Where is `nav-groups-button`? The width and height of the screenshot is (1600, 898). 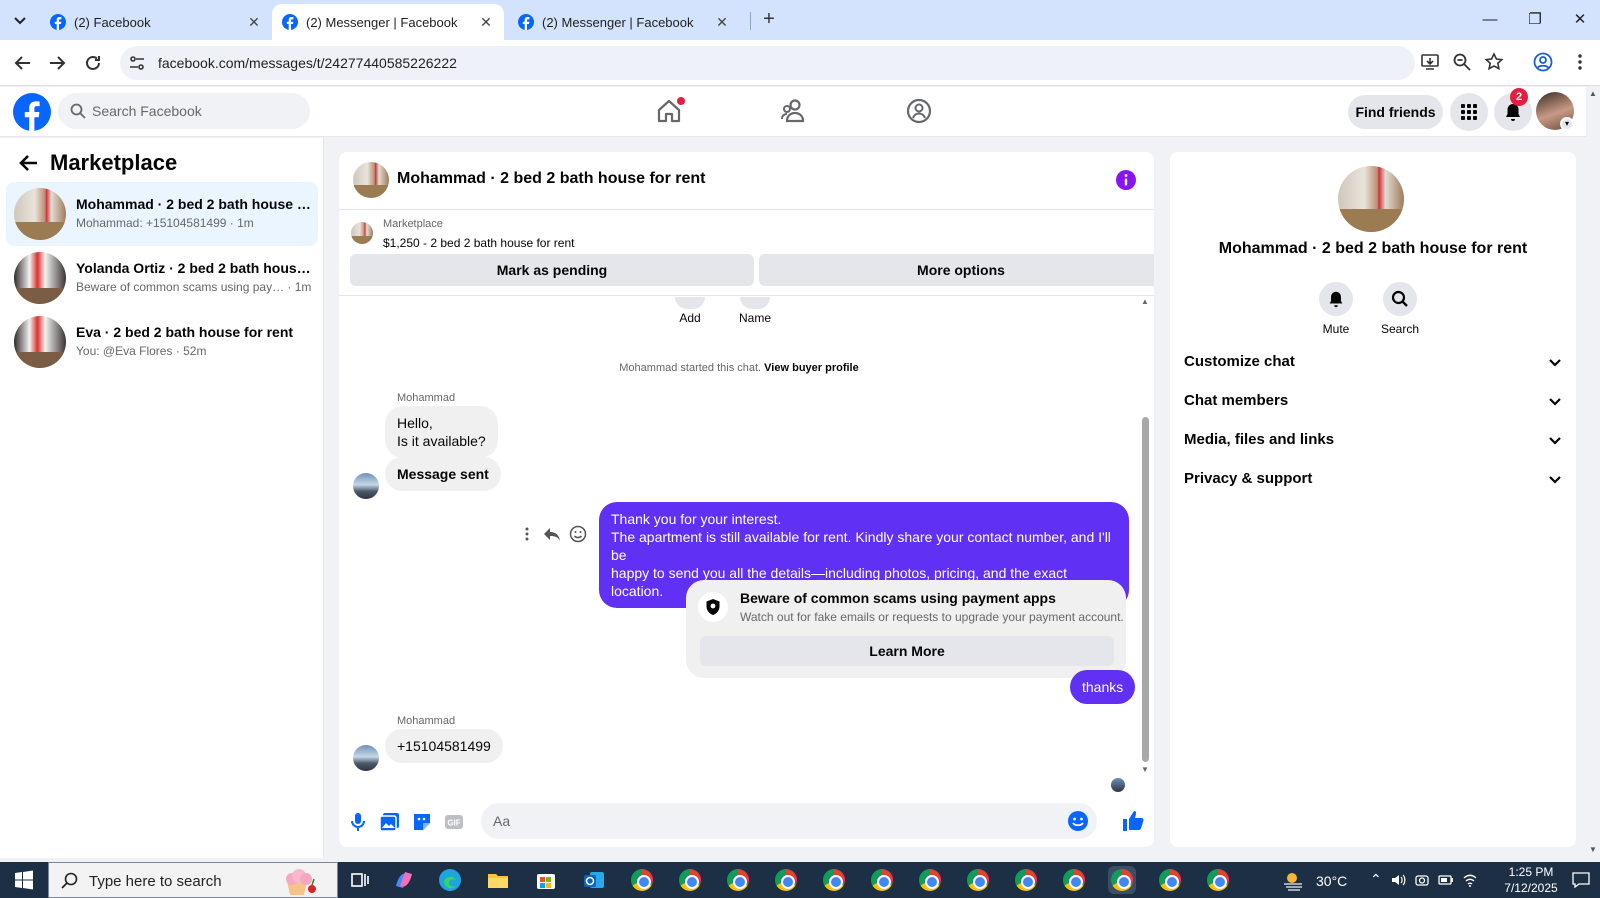 nav-groups-button is located at coordinates (920, 112).